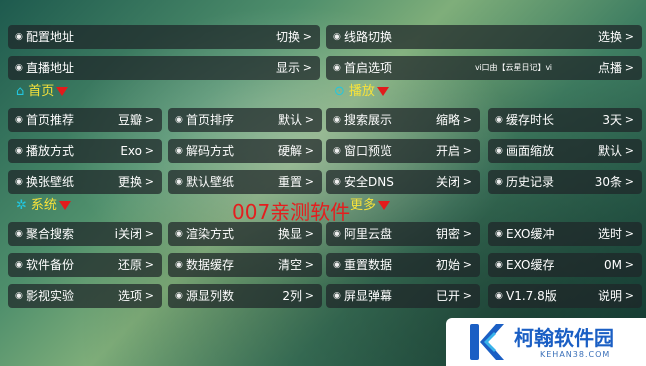 This screenshot has height=366, width=646. Describe the element at coordinates (565, 151) in the screenshot. I see `screen-scale-button: ◉ 画面缩放 默认 >` at that location.